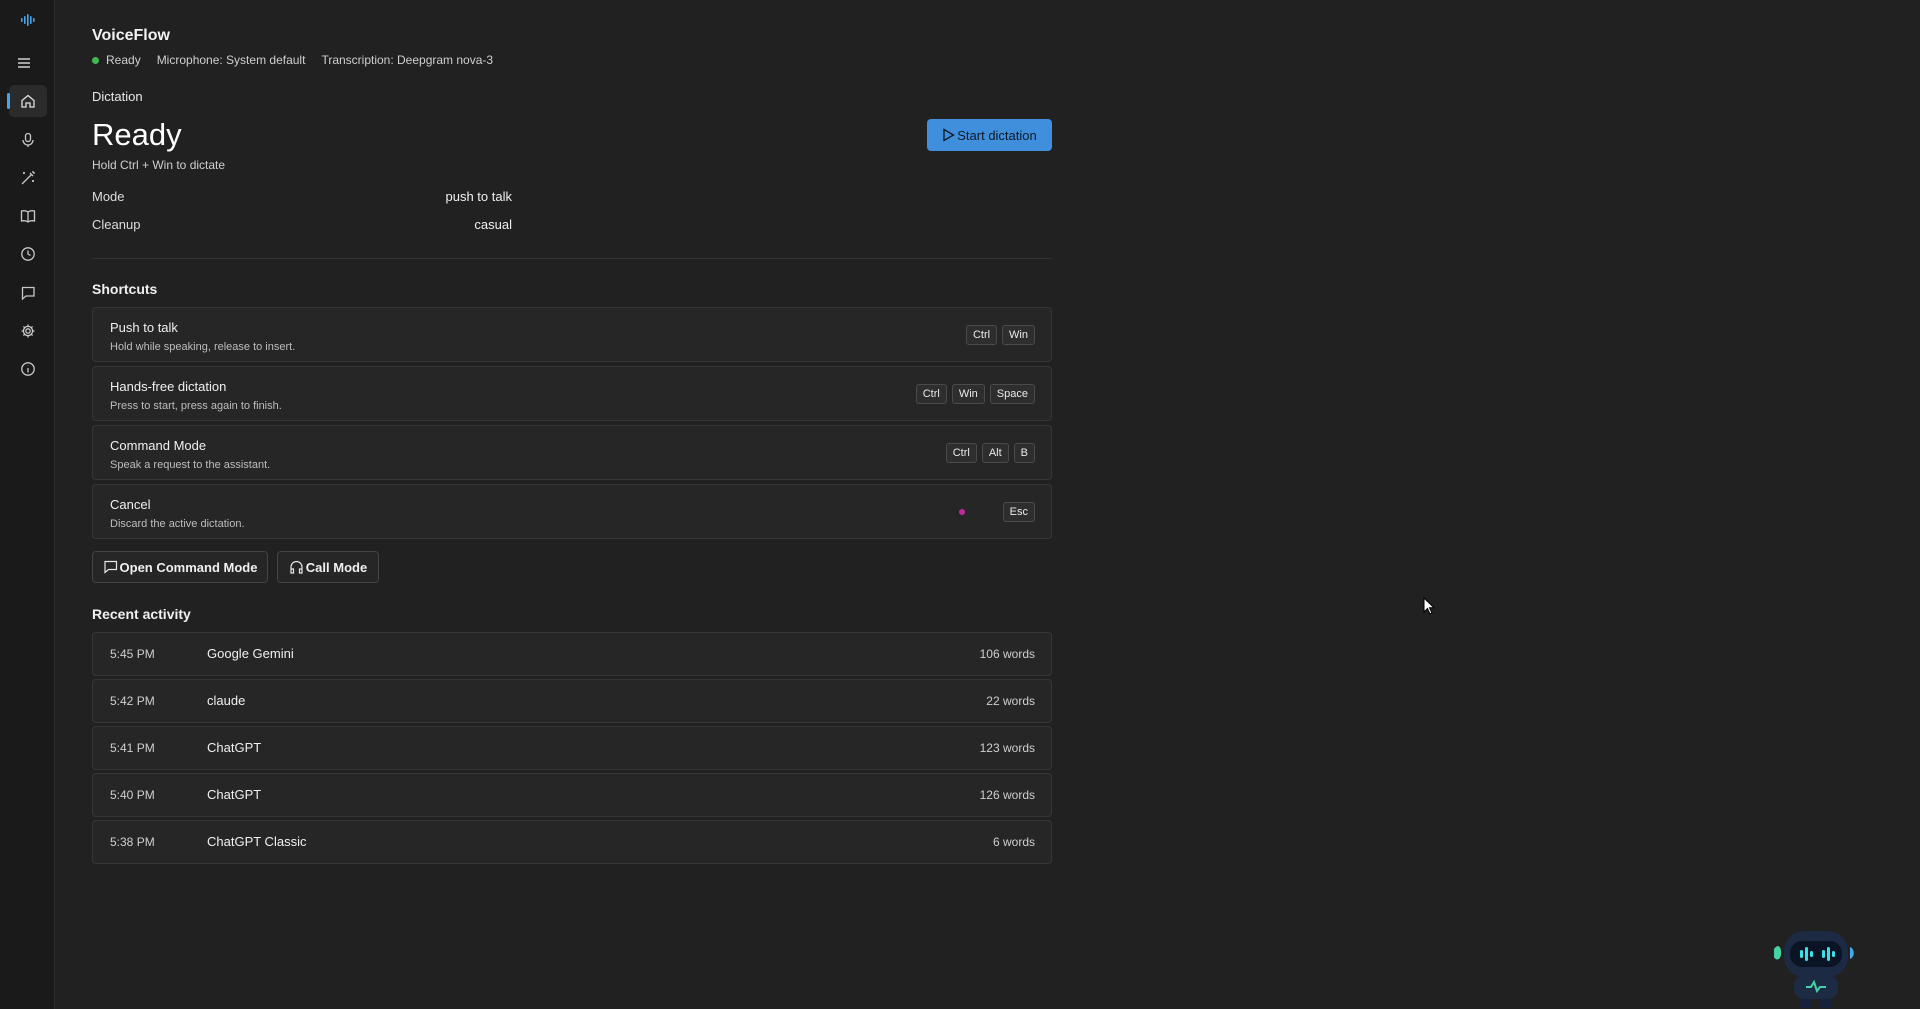  What do you see at coordinates (1815, 963) in the screenshot?
I see `assistant-robot-icon` at bounding box center [1815, 963].